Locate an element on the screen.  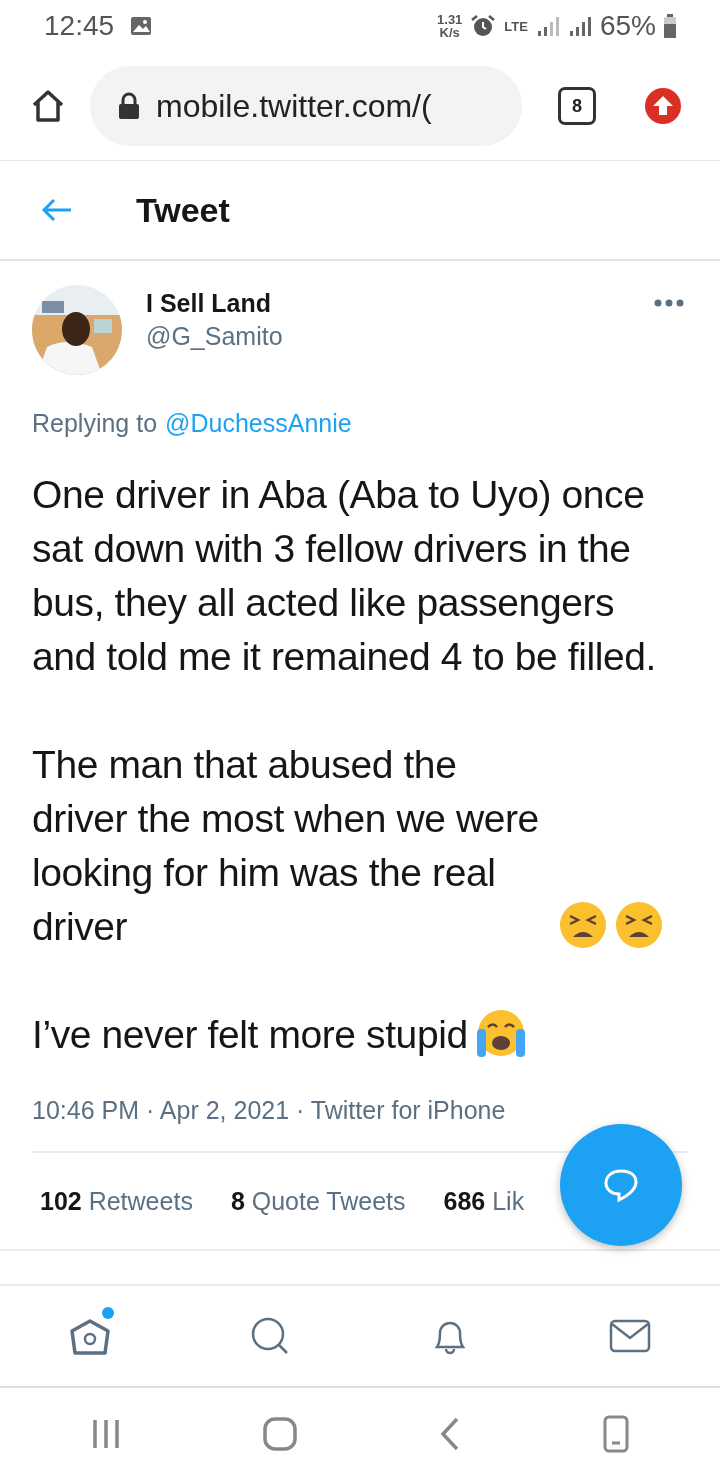
upload-icon is located at coordinates (663, 106).